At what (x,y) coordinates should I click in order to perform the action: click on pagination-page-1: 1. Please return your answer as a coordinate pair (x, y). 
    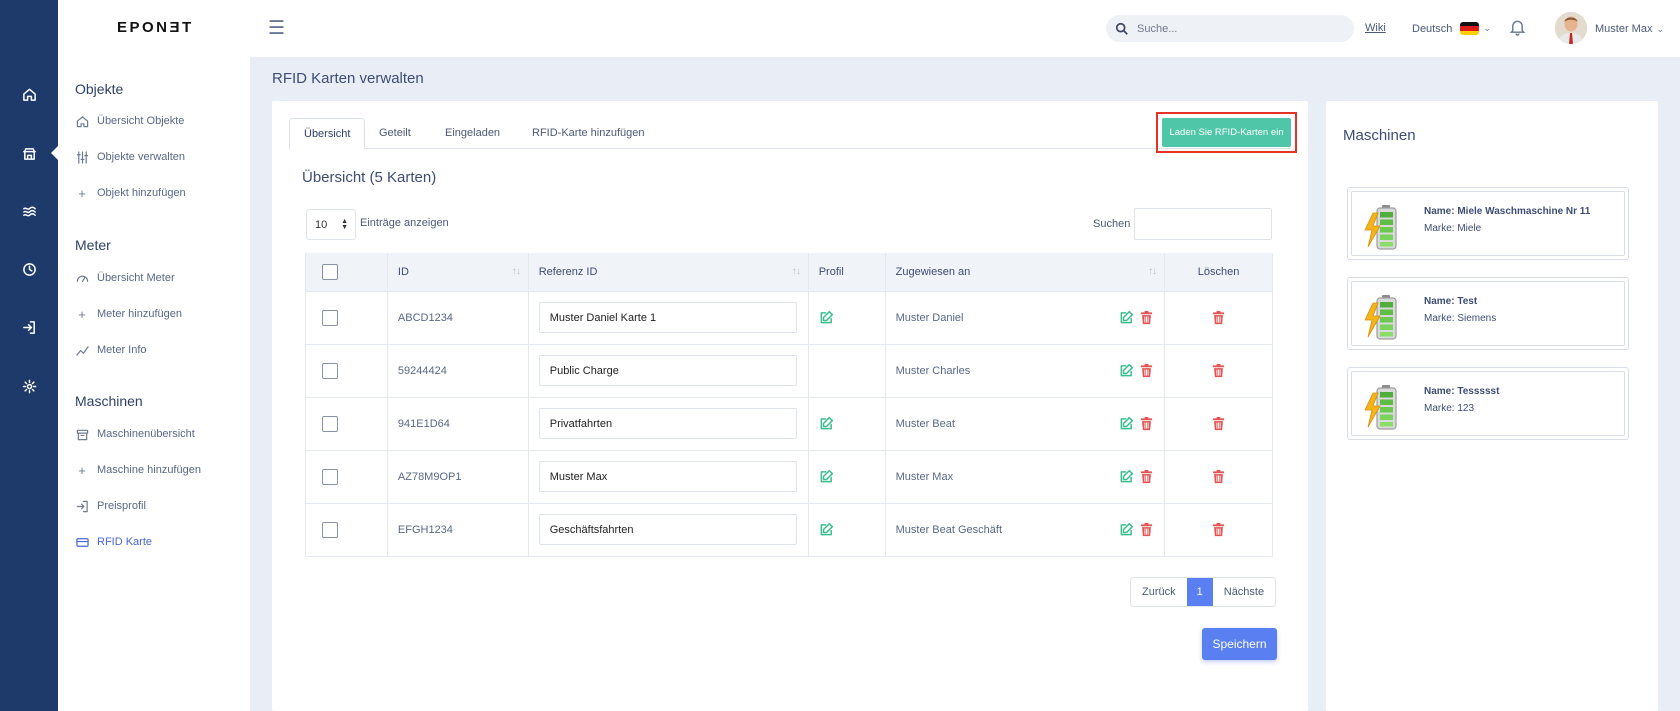
    Looking at the image, I should click on (1199, 592).